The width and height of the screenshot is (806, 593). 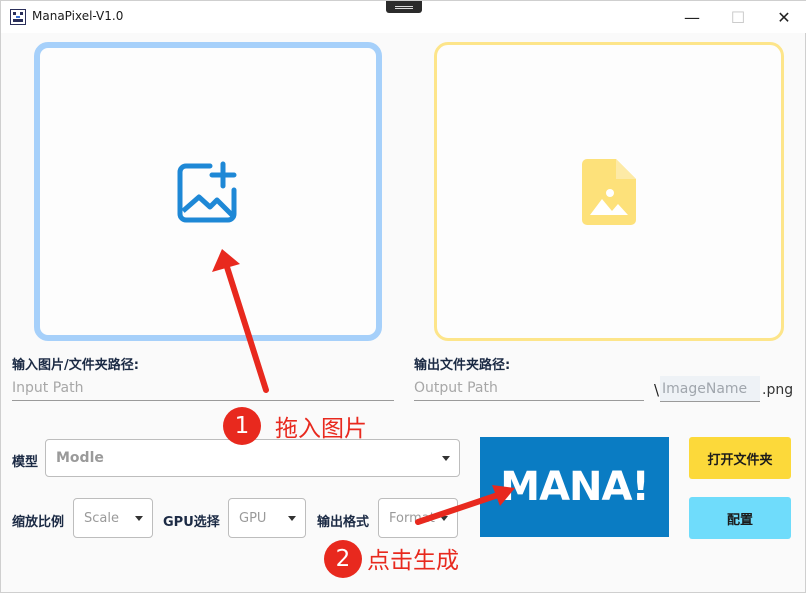 I want to click on app-logo-icon, so click(x=18, y=17).